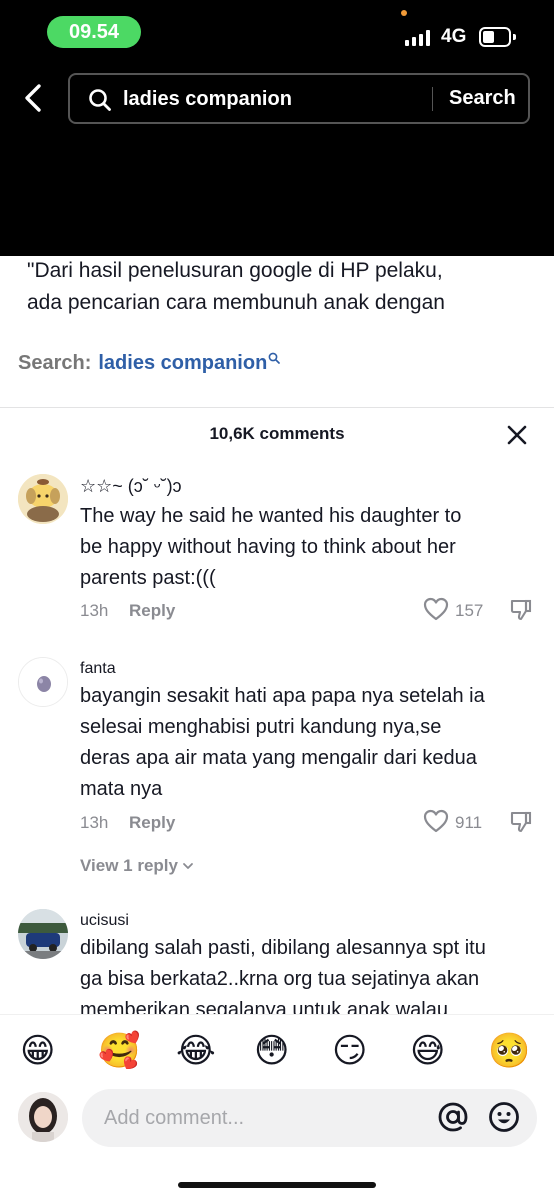 The width and height of the screenshot is (554, 1200). Describe the element at coordinates (37, 1051) in the screenshot. I see `emoji-grin-button: 😁` at that location.